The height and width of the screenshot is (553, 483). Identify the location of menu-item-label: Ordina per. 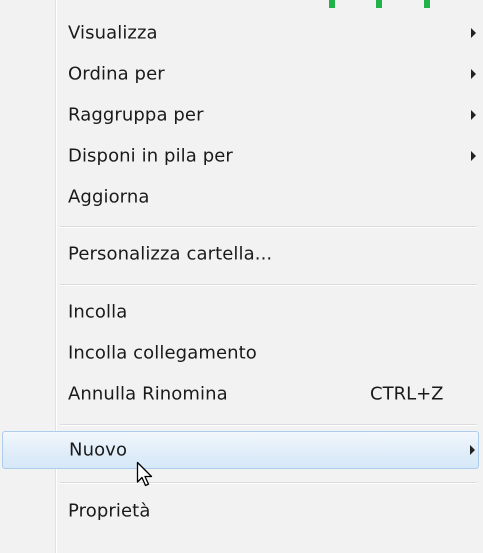
(116, 74).